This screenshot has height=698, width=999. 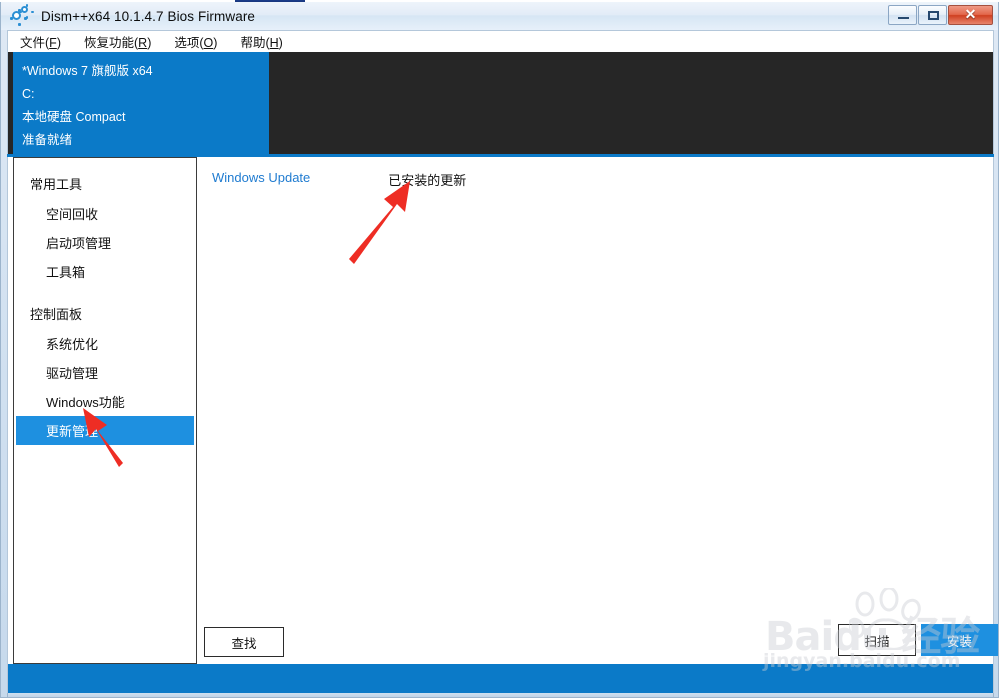 I want to click on sidebar-item-system-optimize: 系统优化, so click(x=105, y=343).